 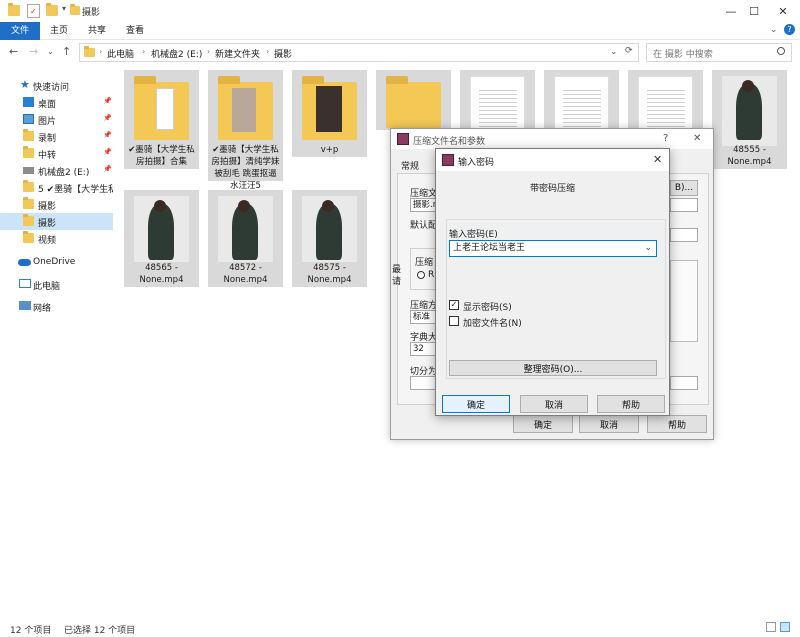 I want to click on sidebar-item-onedrive: OneDrive, so click(x=56, y=262).